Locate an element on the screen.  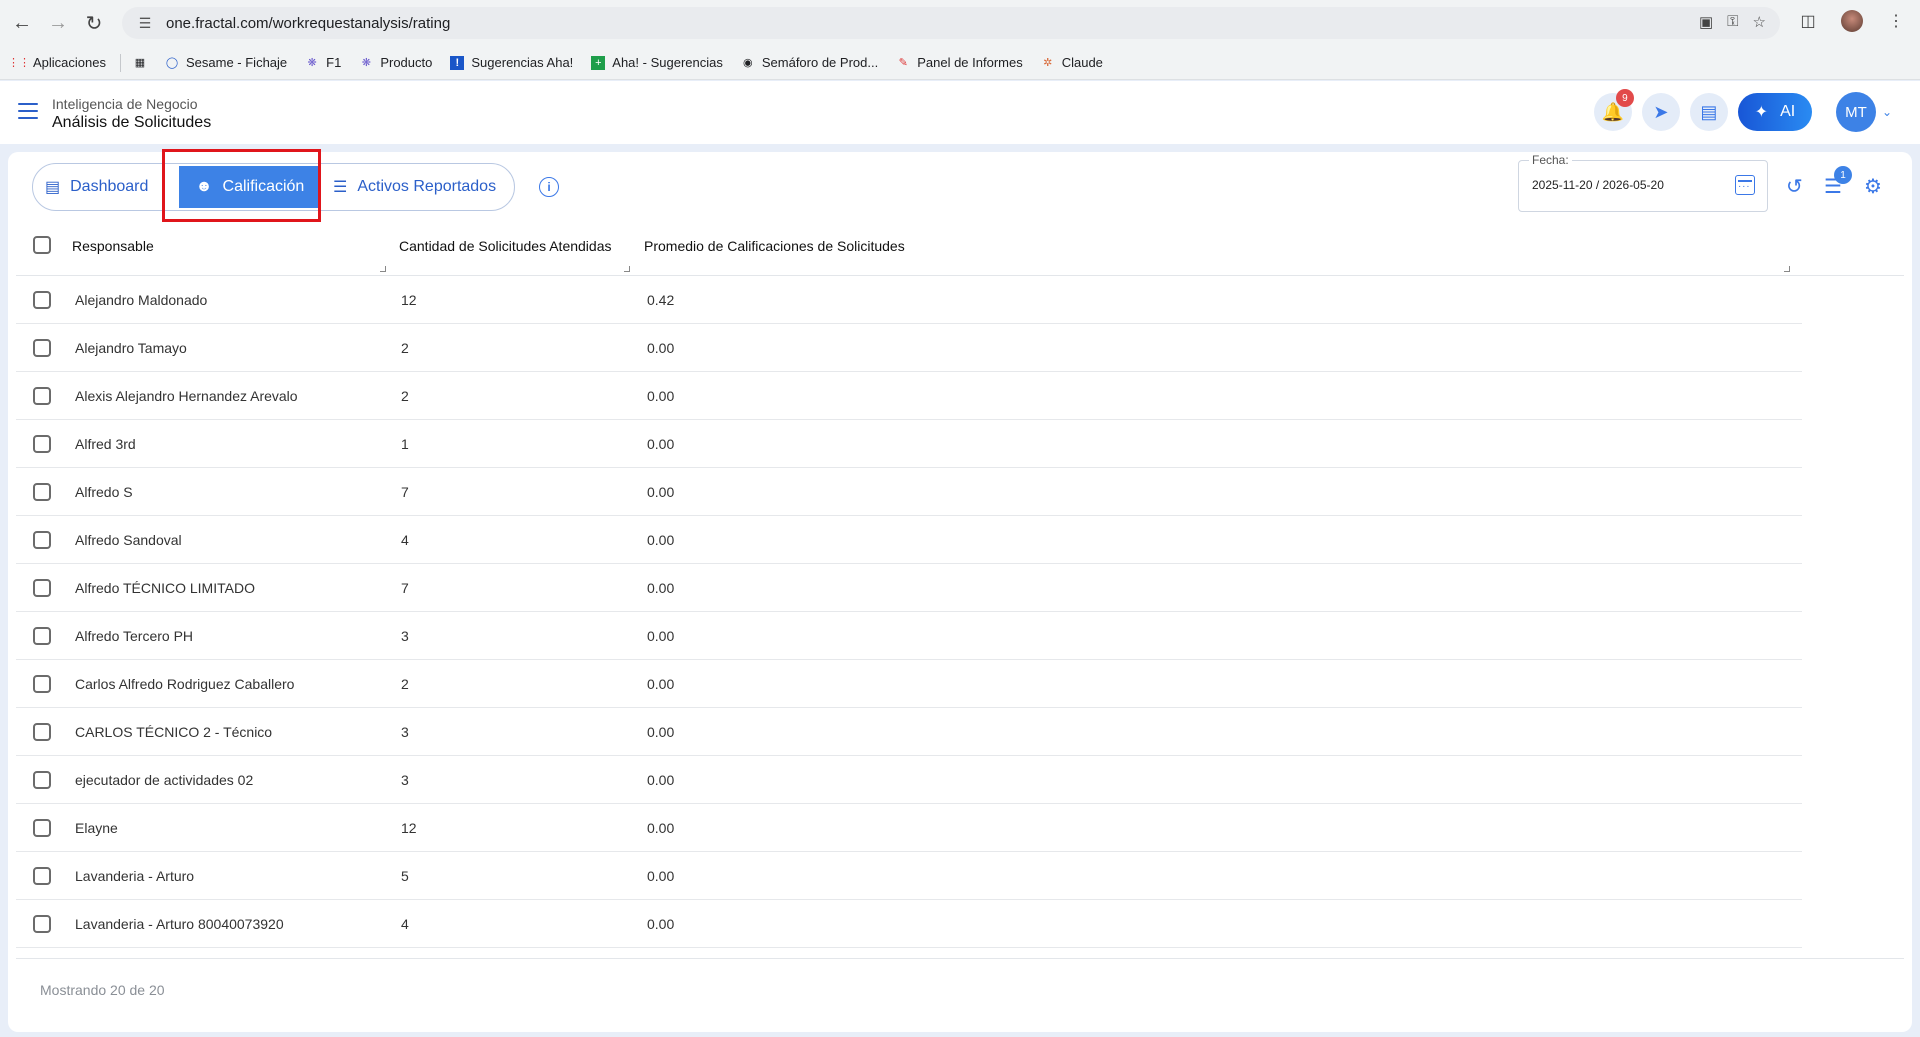
highlight-annotation is located at coordinates (241, 185).